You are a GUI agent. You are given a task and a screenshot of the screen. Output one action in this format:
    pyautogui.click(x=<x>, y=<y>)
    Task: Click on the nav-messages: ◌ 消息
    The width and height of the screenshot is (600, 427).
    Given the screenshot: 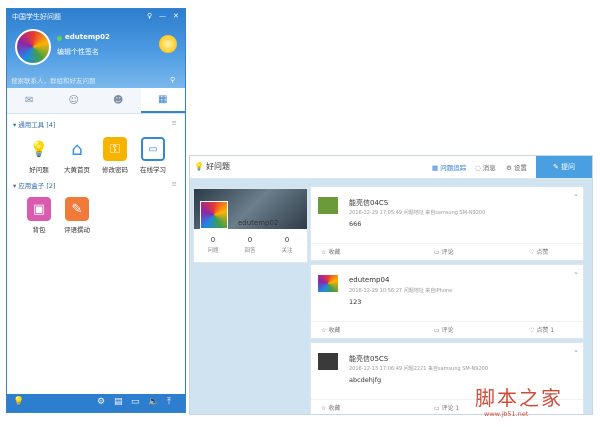 What is the action you would take?
    pyautogui.click(x=485, y=167)
    